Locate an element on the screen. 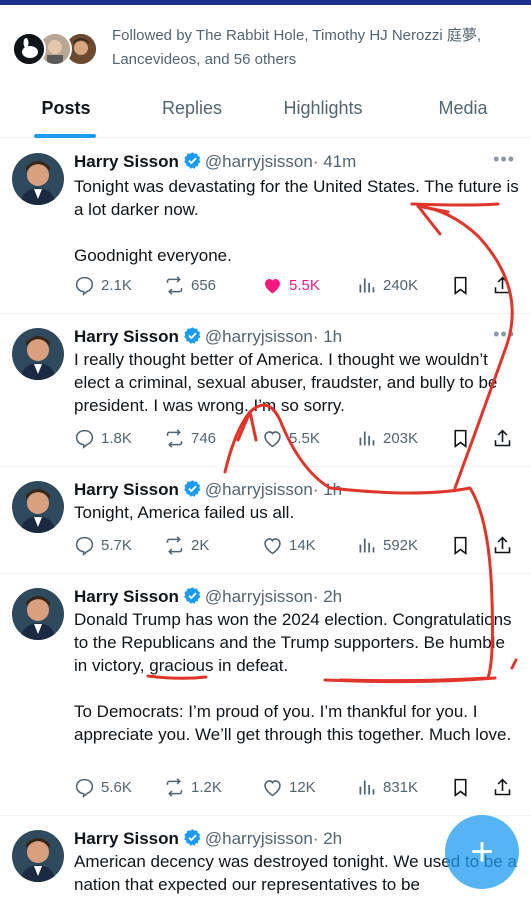  post-paragraph: Tonight, America failed us all. is located at coordinates (184, 512).